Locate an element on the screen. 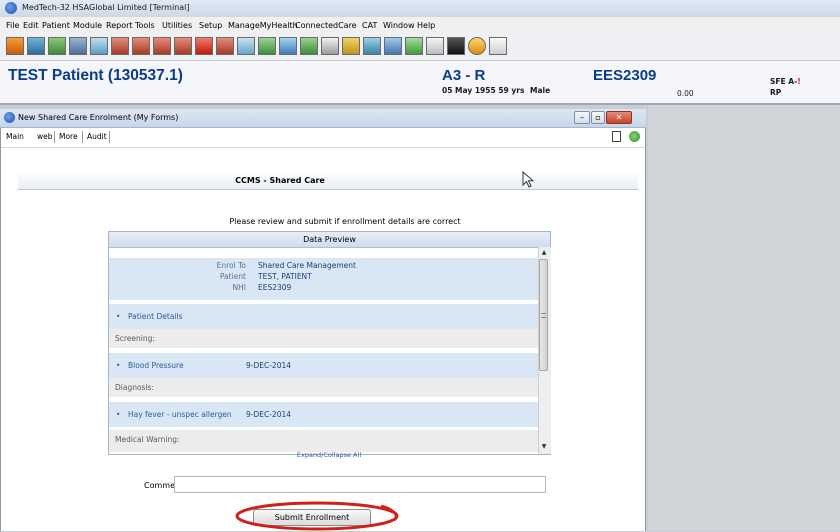 The width and height of the screenshot is (840, 532). data-preview-title: Data Preview is located at coordinates (329, 240).